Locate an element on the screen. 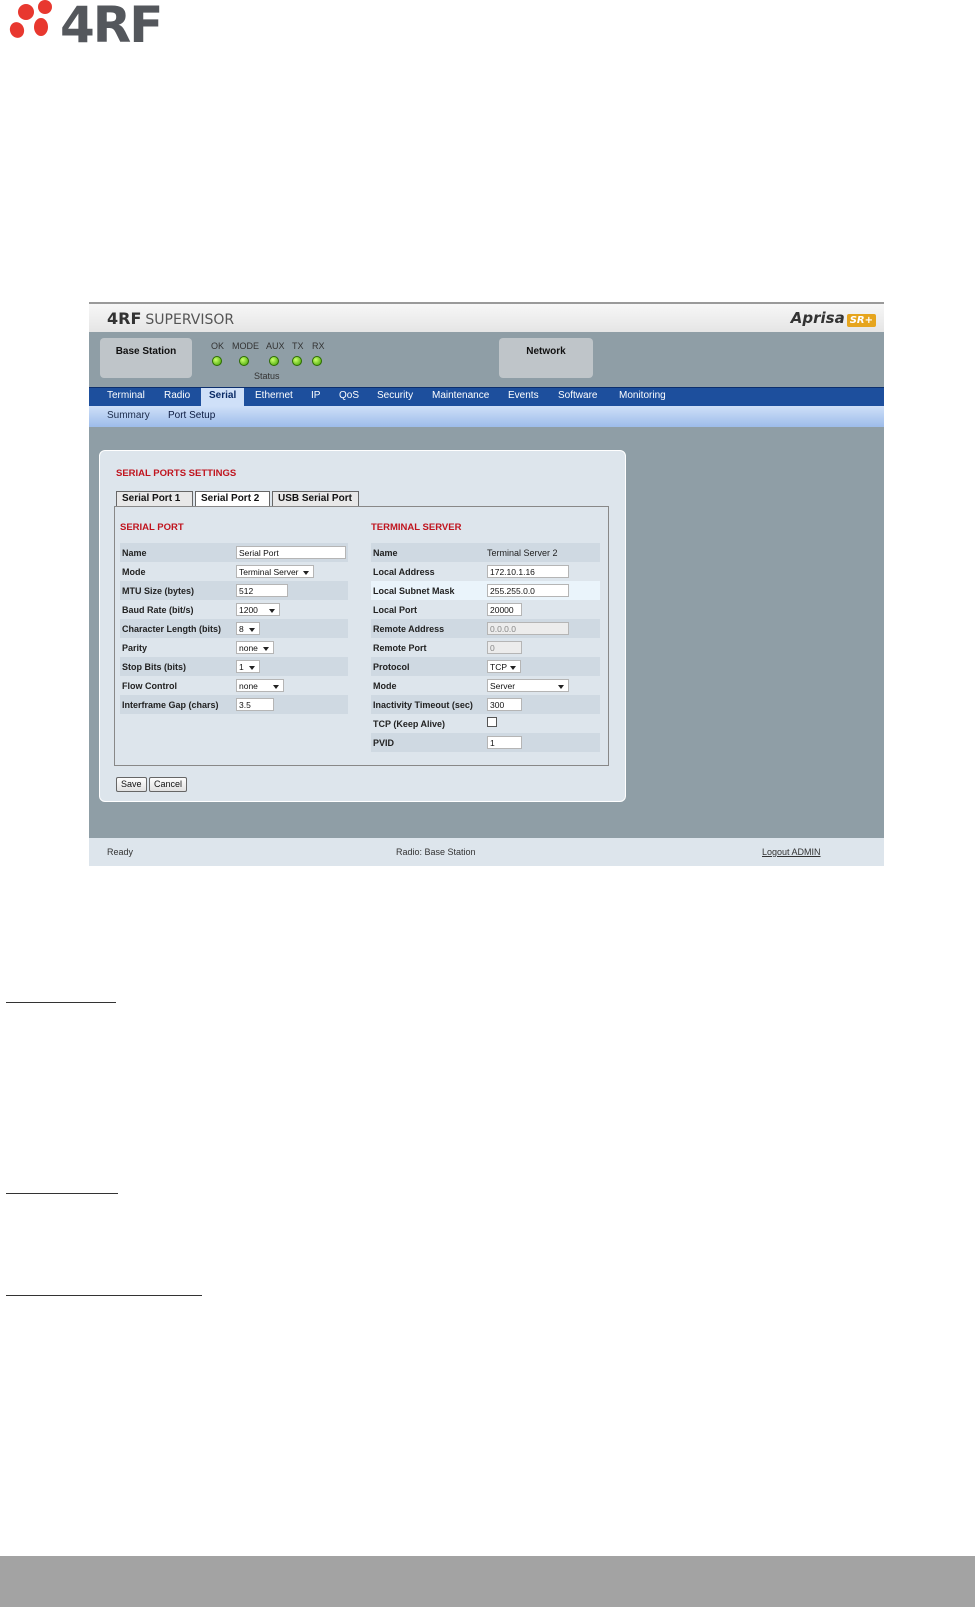 The width and height of the screenshot is (975, 1607). ts-mode-select: Server is located at coordinates (528, 685).